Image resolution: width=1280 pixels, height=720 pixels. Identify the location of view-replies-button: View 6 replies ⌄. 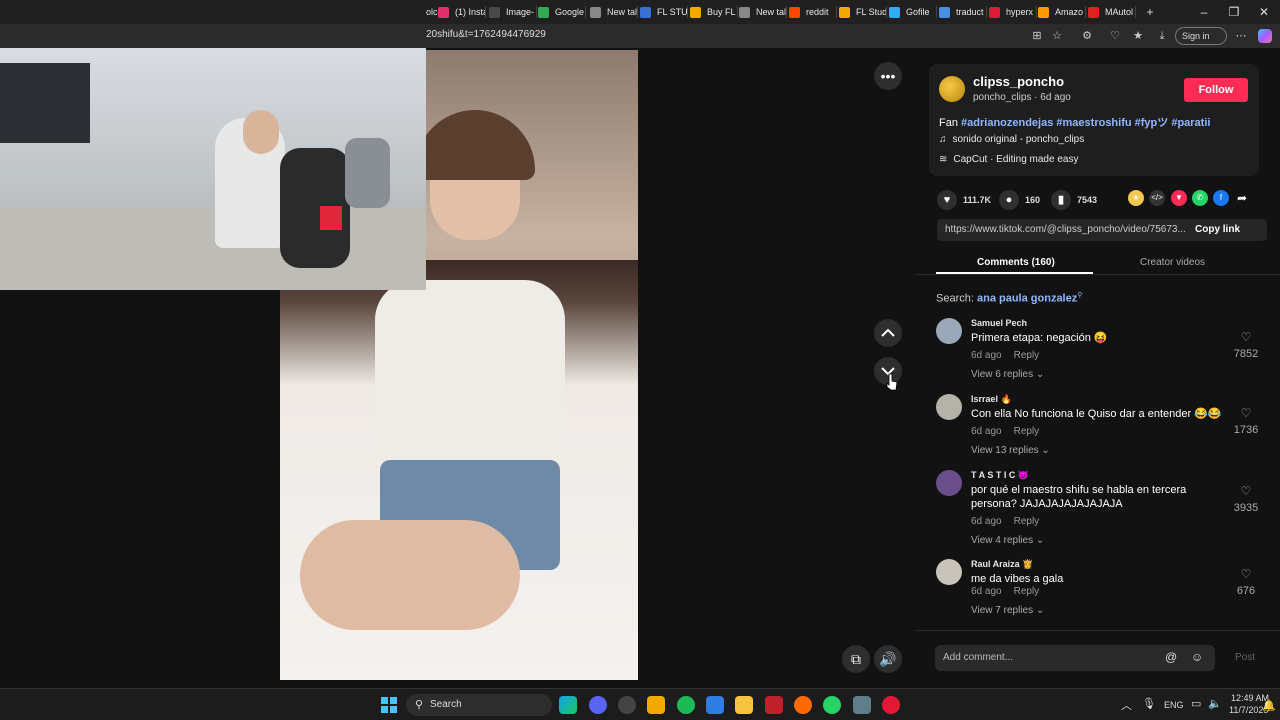
(1007, 374).